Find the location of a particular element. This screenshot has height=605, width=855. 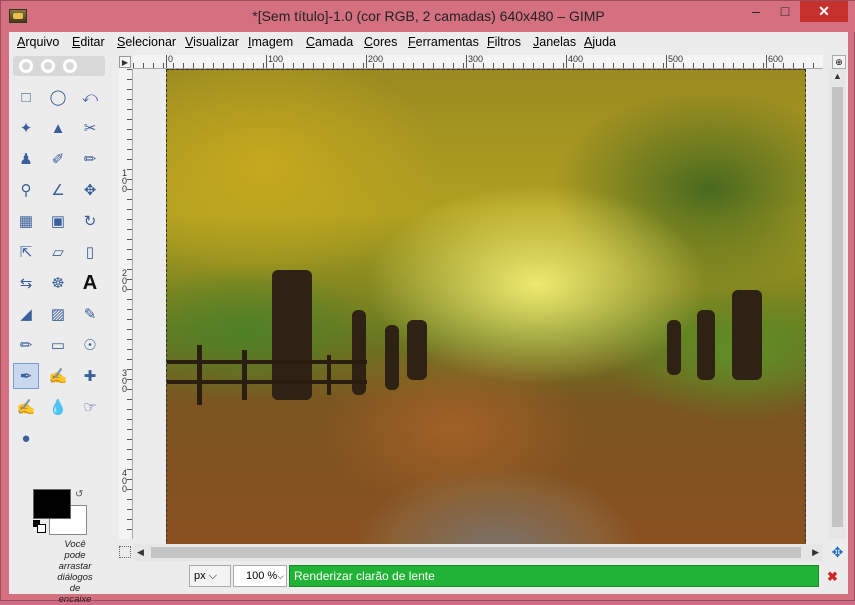

ruler-label: 100 is located at coordinates (274, 61).